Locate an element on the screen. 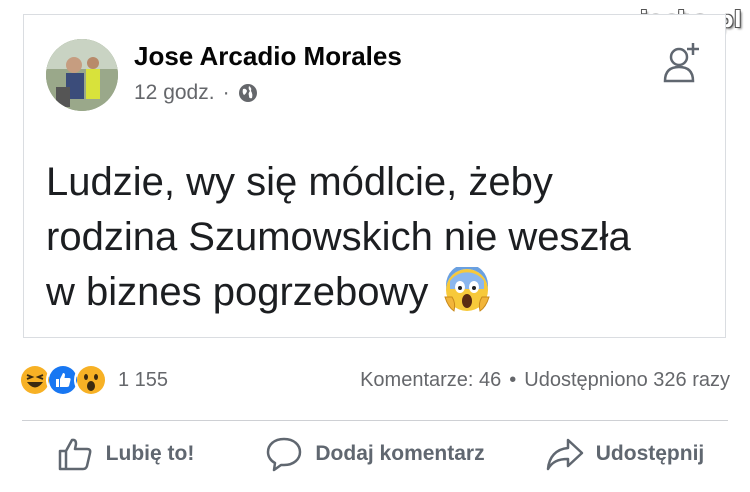 This screenshot has height=492, width=750. post-meta: 12 godz. · is located at coordinates (196, 93).